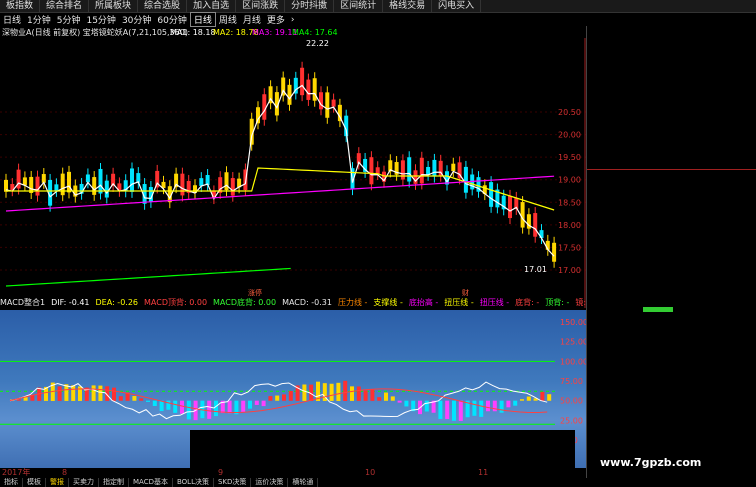 This screenshot has width=756, height=487. What do you see at coordinates (16, 472) in the screenshot?
I see `date-tick: 2017年` at bounding box center [16, 472].